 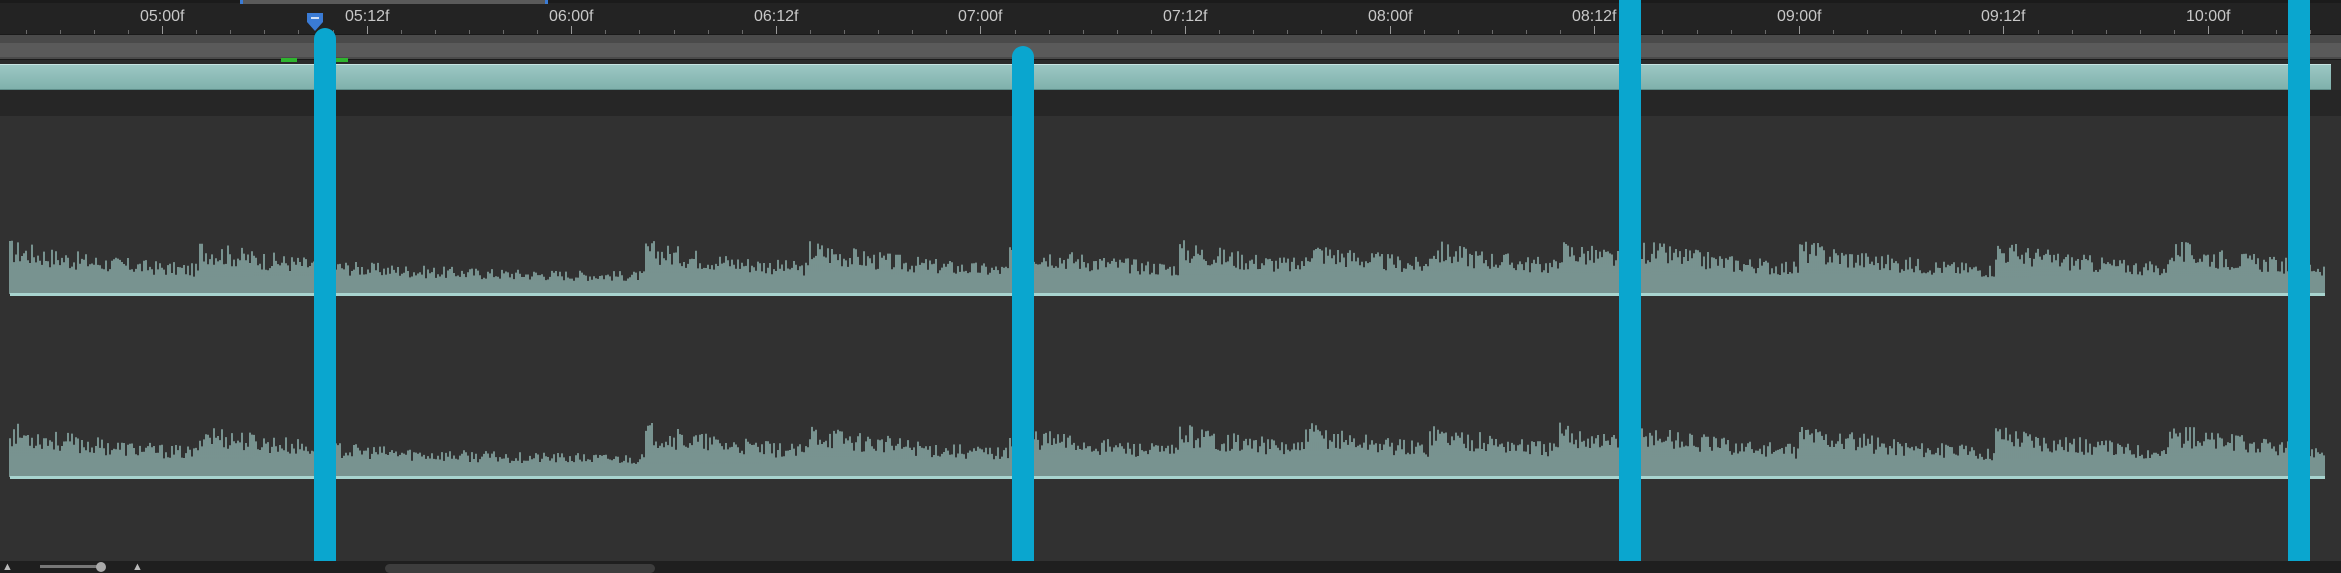 I want to click on layer-out-point, so click(x=2336, y=77).